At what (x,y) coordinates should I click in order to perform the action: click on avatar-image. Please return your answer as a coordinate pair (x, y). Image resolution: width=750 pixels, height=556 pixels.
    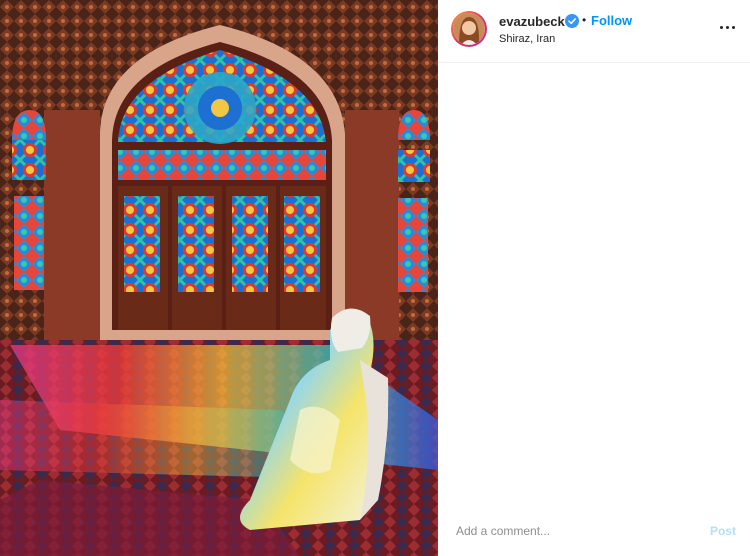
    Looking at the image, I should click on (469, 29).